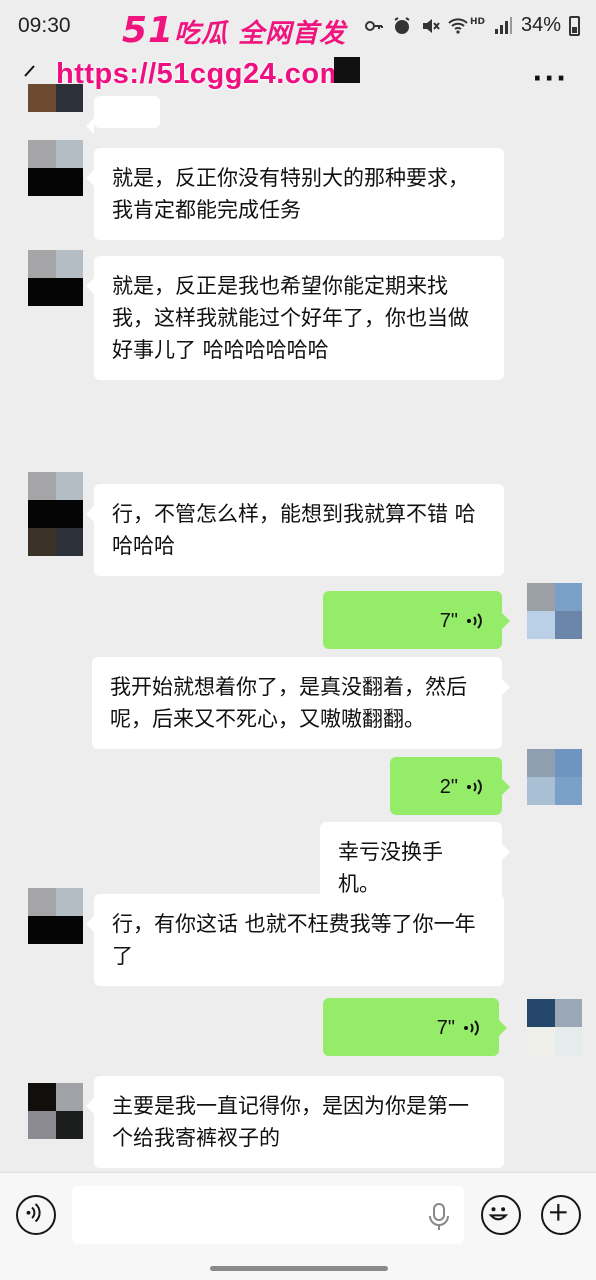 This screenshot has height=1280, width=596. I want to click on voice-message: 2", so click(450, 786).